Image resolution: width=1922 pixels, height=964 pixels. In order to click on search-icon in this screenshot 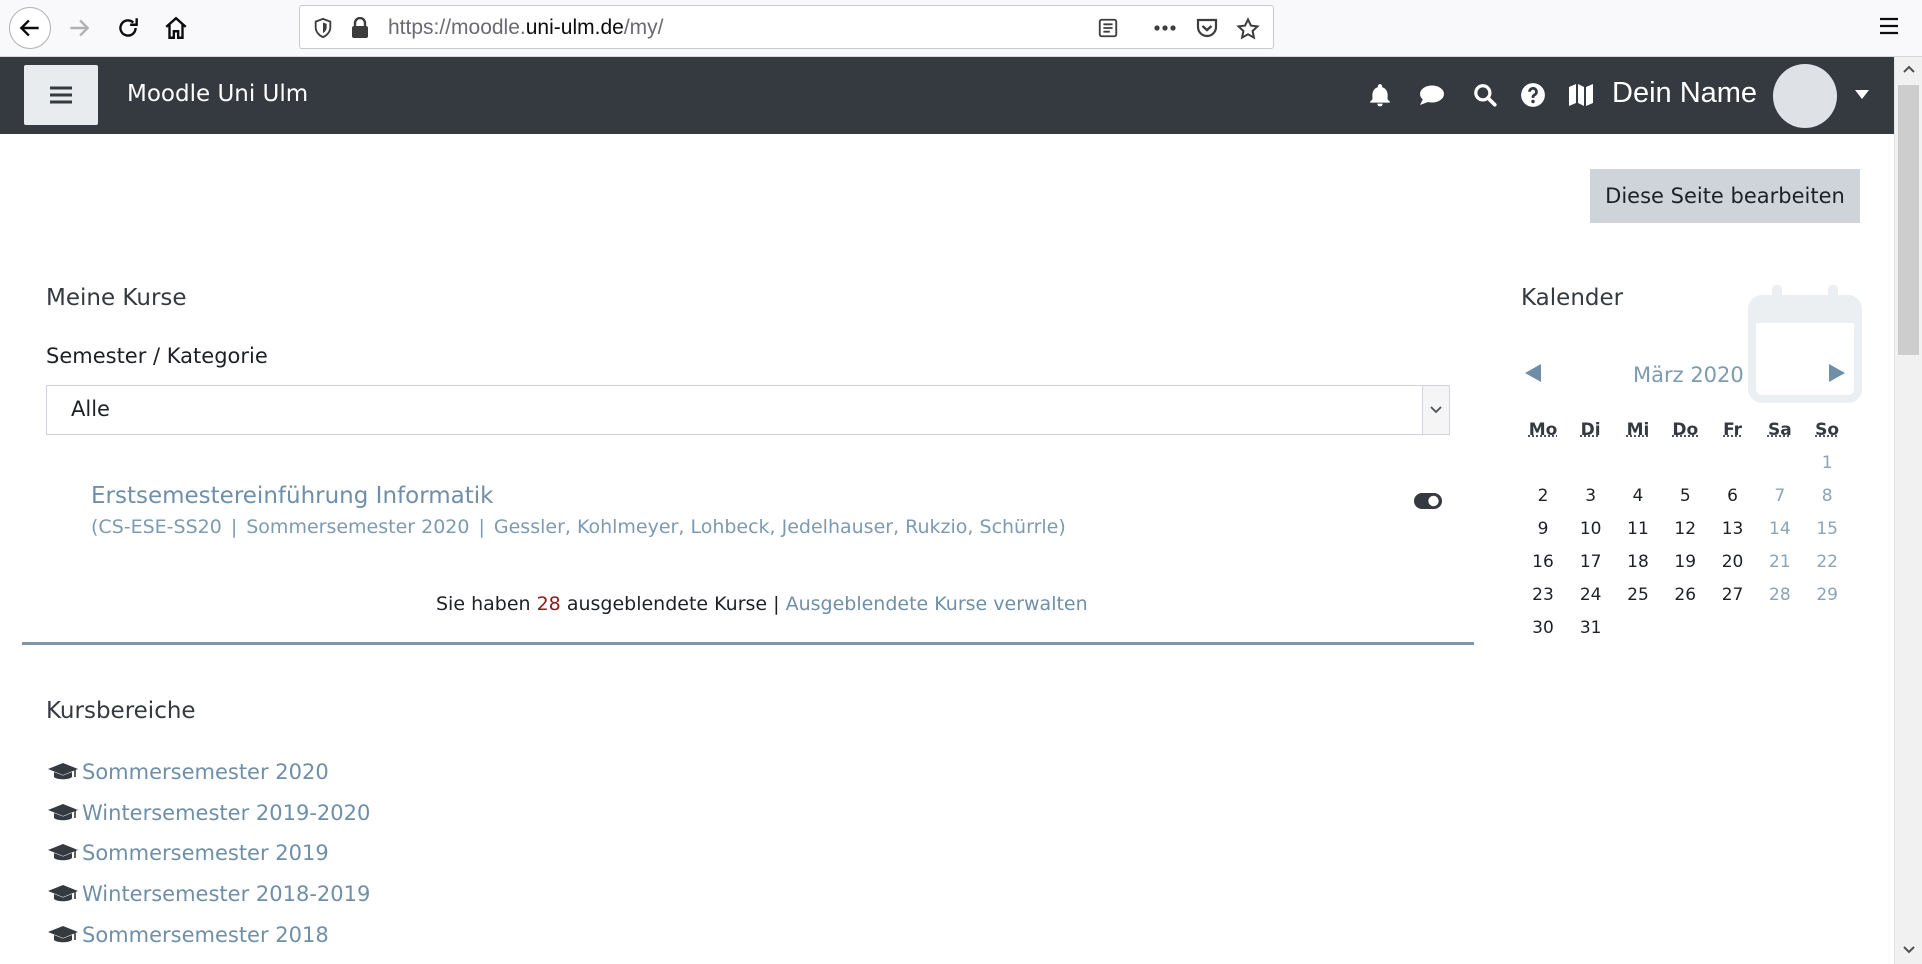, I will do `click(1485, 95)`.